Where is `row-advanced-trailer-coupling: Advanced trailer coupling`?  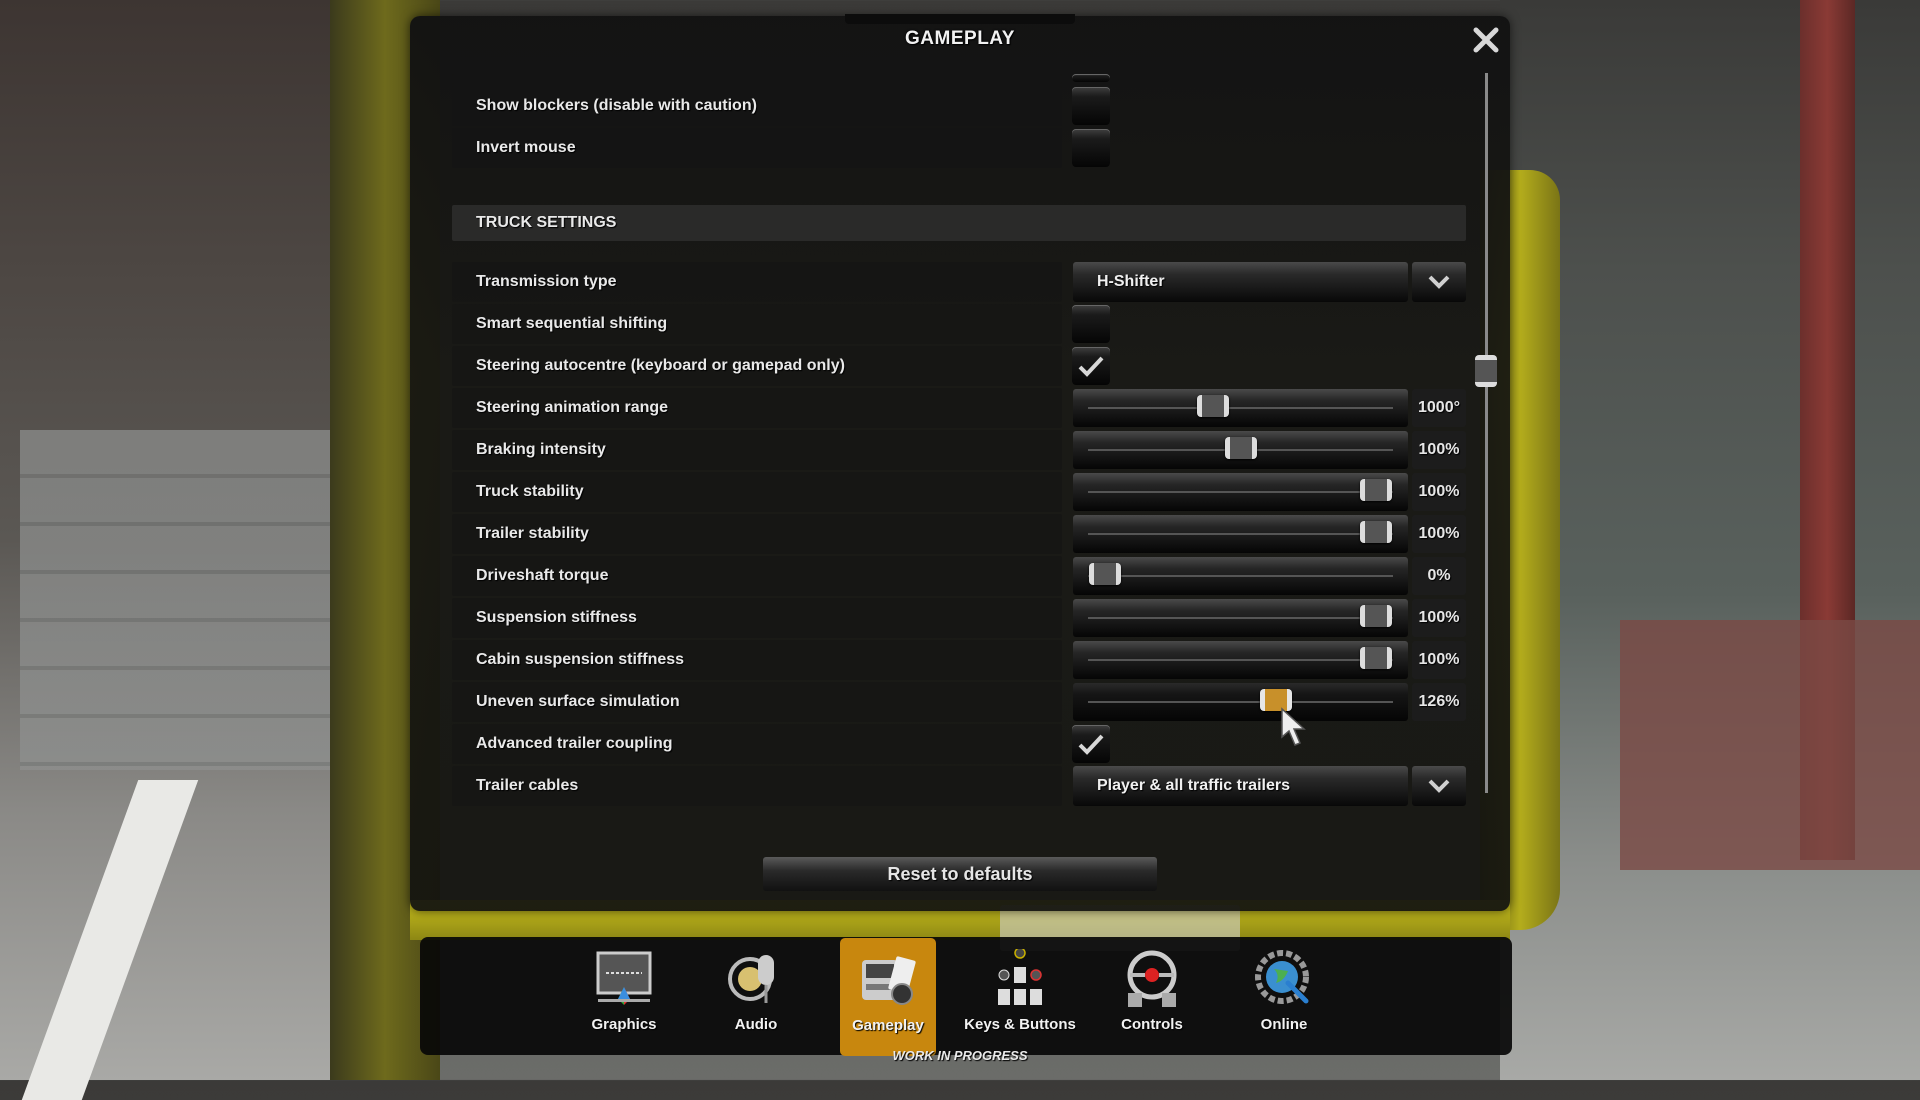
row-advanced-trailer-coupling: Advanced trailer coupling is located at coordinates (960, 744).